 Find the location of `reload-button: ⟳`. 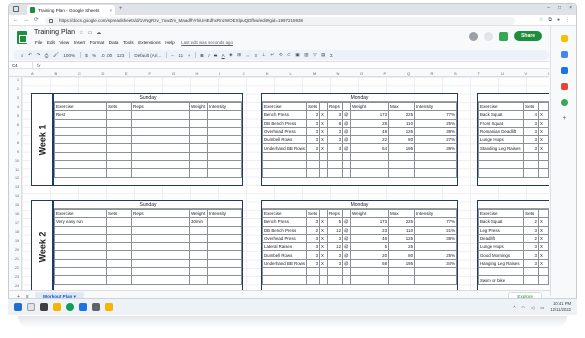

reload-button: ⟳ is located at coordinates (36, 20).